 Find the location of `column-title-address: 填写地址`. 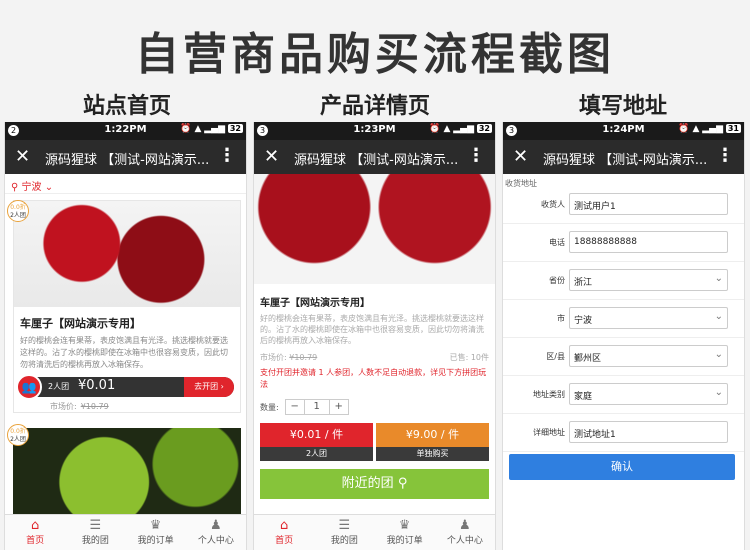

column-title-address: 填写地址 is located at coordinates (622, 106).